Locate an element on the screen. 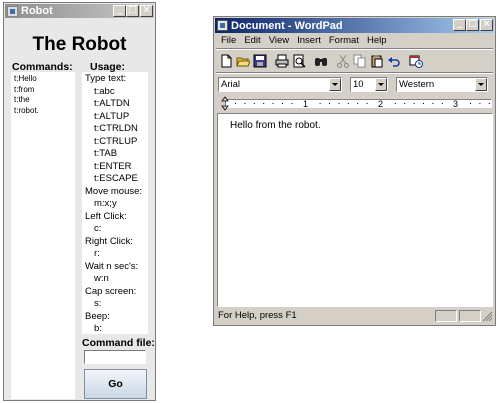 The height and width of the screenshot is (403, 500). print-icon is located at coordinates (282, 61).